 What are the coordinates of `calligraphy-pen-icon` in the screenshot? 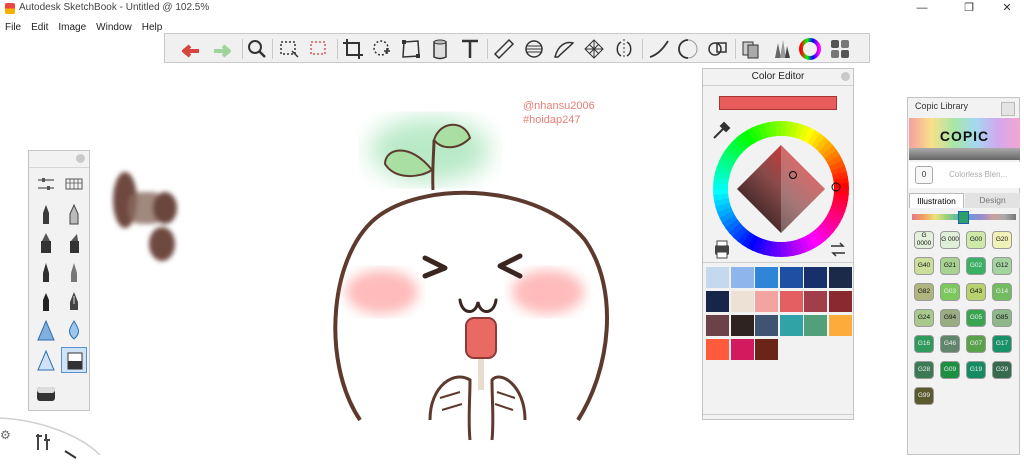 It's located at (74, 301).